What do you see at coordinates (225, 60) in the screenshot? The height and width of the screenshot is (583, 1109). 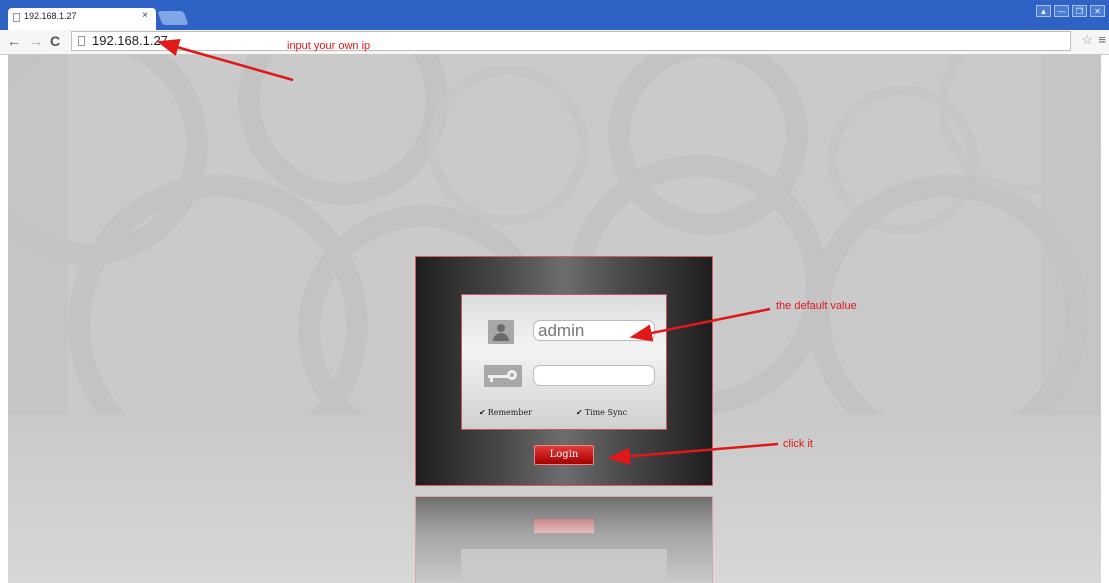 I see `arrow-to-address` at bounding box center [225, 60].